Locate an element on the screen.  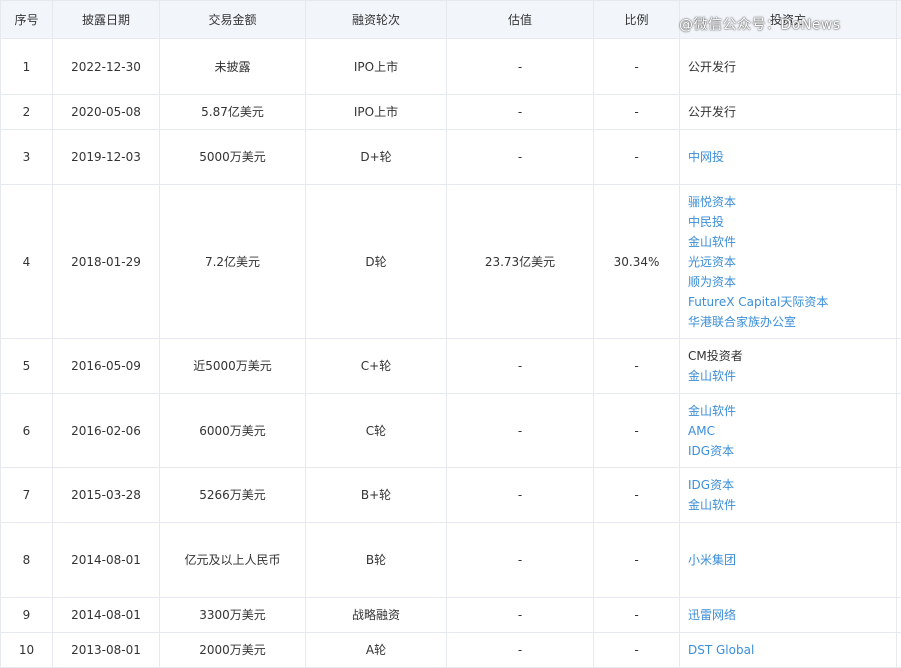
row-investors: DST Global is located at coordinates (788, 650).